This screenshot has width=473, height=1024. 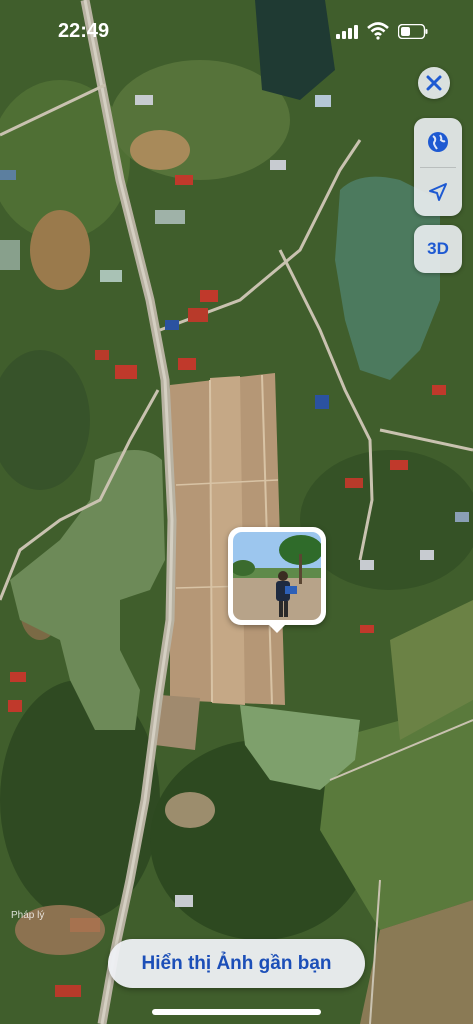 I want to click on close-button, so click(x=434, y=83).